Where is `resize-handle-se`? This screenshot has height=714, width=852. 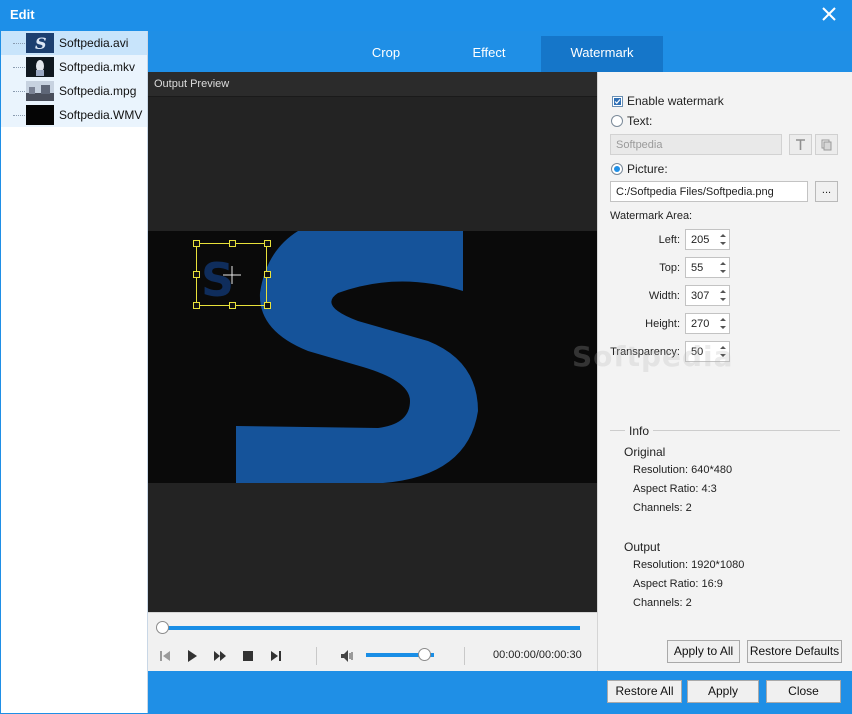 resize-handle-se is located at coordinates (267, 305).